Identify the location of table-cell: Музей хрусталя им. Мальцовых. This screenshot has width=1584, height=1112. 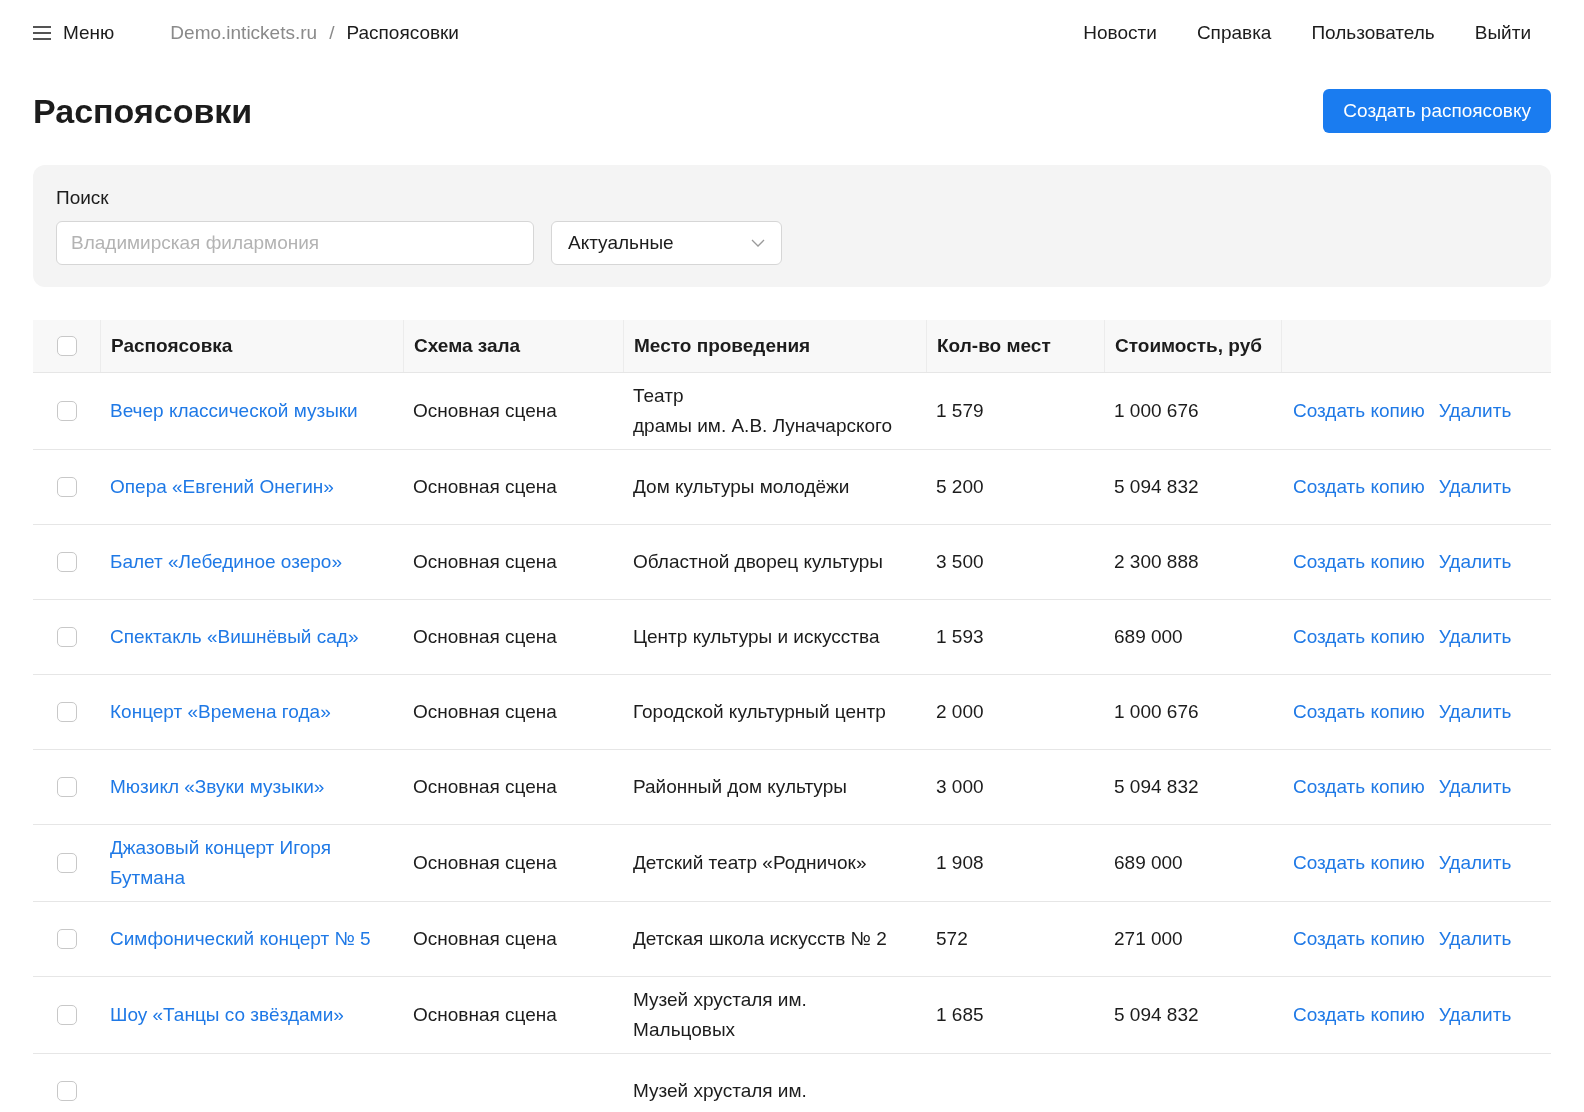
(720, 1014).